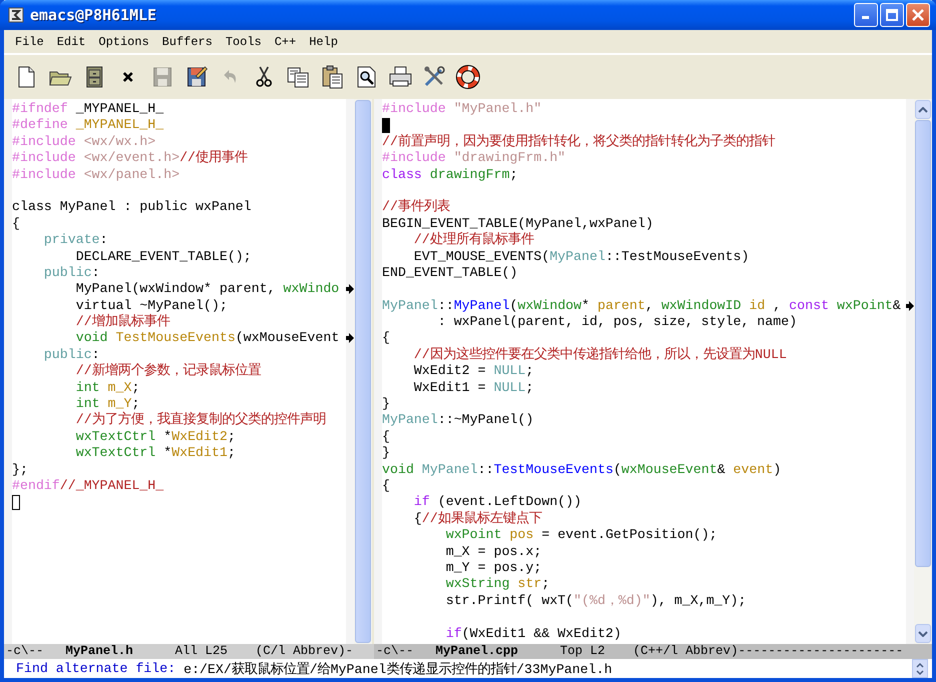 Image resolution: width=936 pixels, height=682 pixels. Describe the element at coordinates (163, 256) in the screenshot. I see `code-line: DECLARE_EVENT_TABLE();` at that location.